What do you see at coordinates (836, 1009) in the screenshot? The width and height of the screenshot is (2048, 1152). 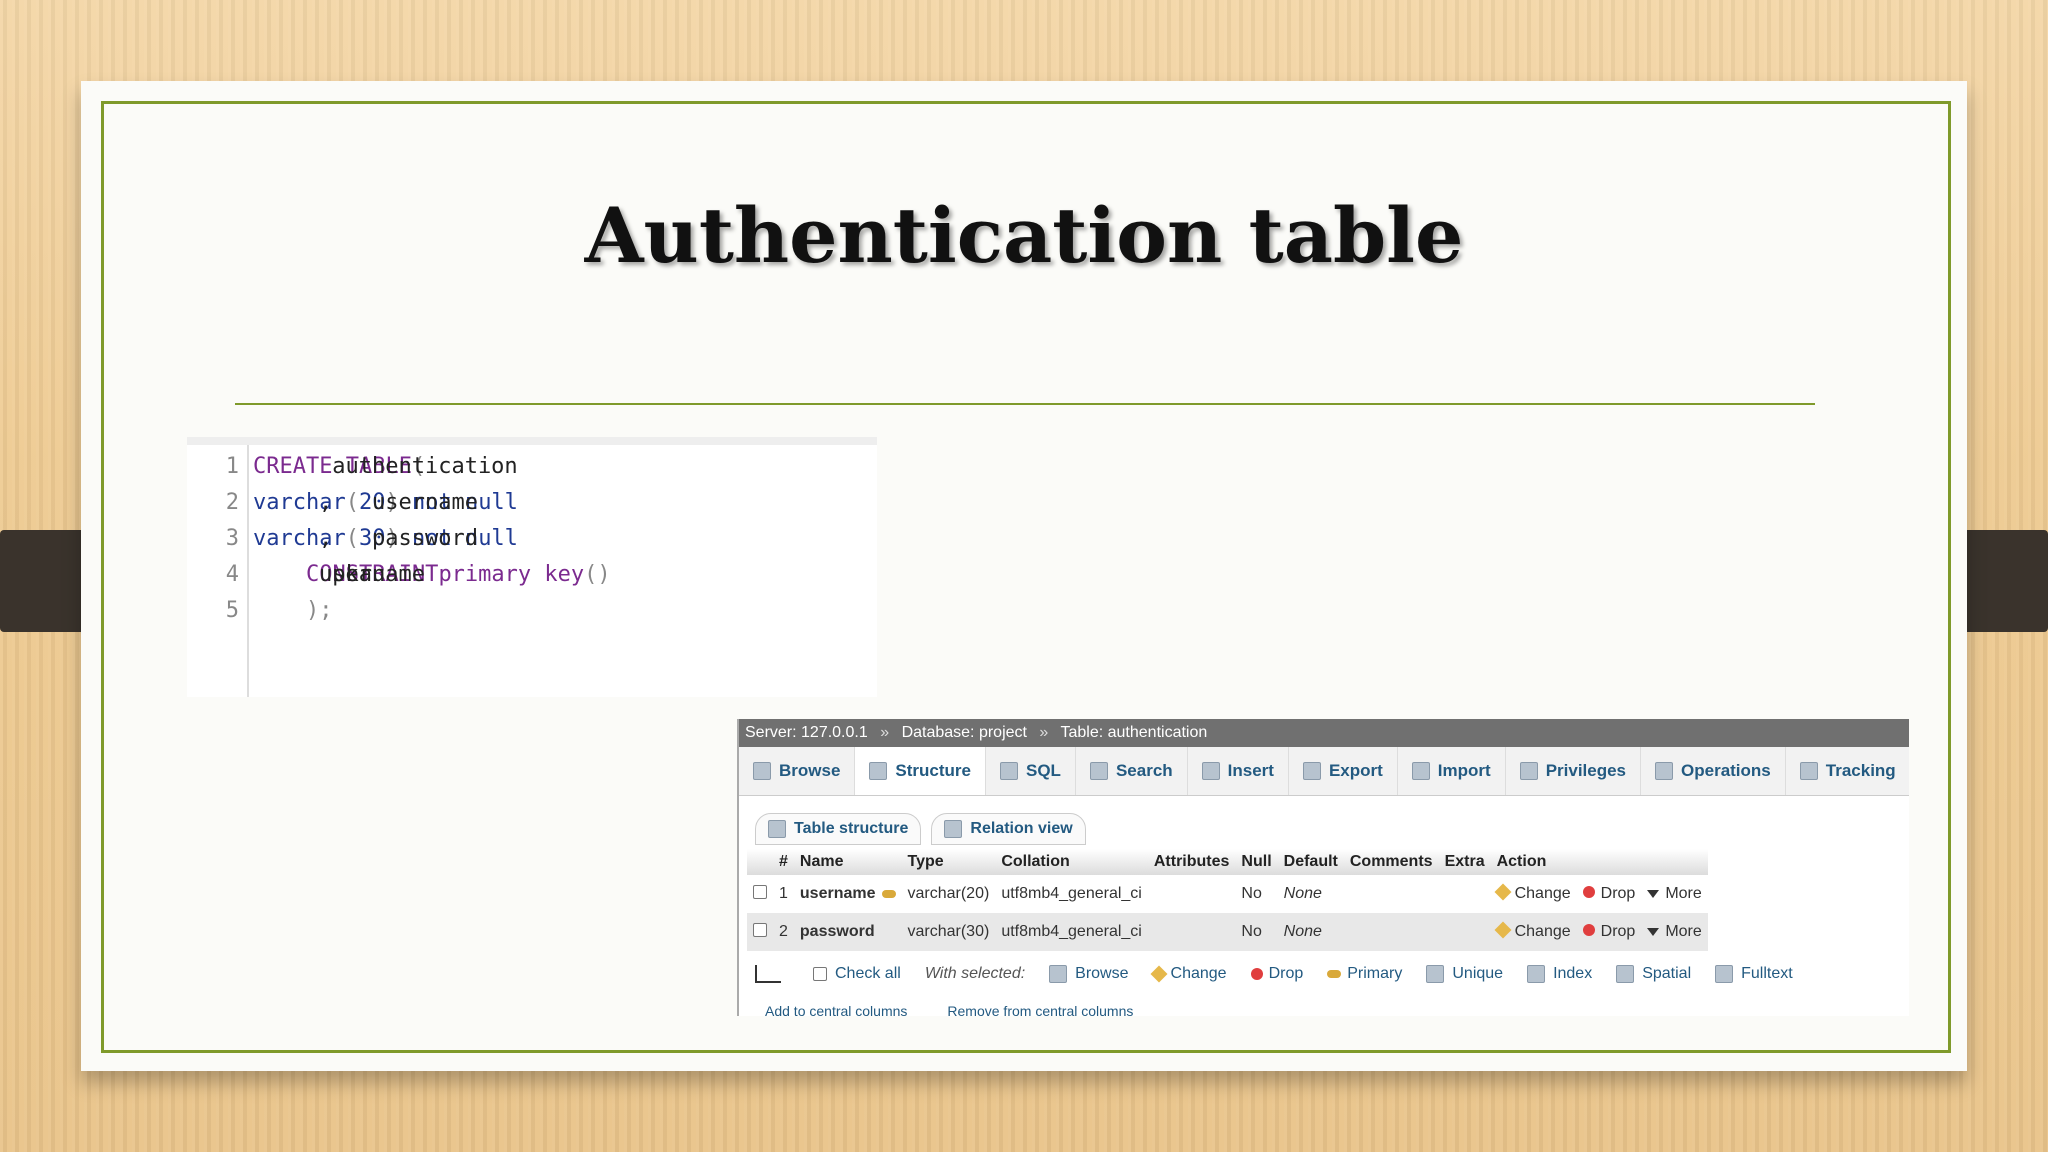 I see `add-central-columns-link: Add to central columns` at bounding box center [836, 1009].